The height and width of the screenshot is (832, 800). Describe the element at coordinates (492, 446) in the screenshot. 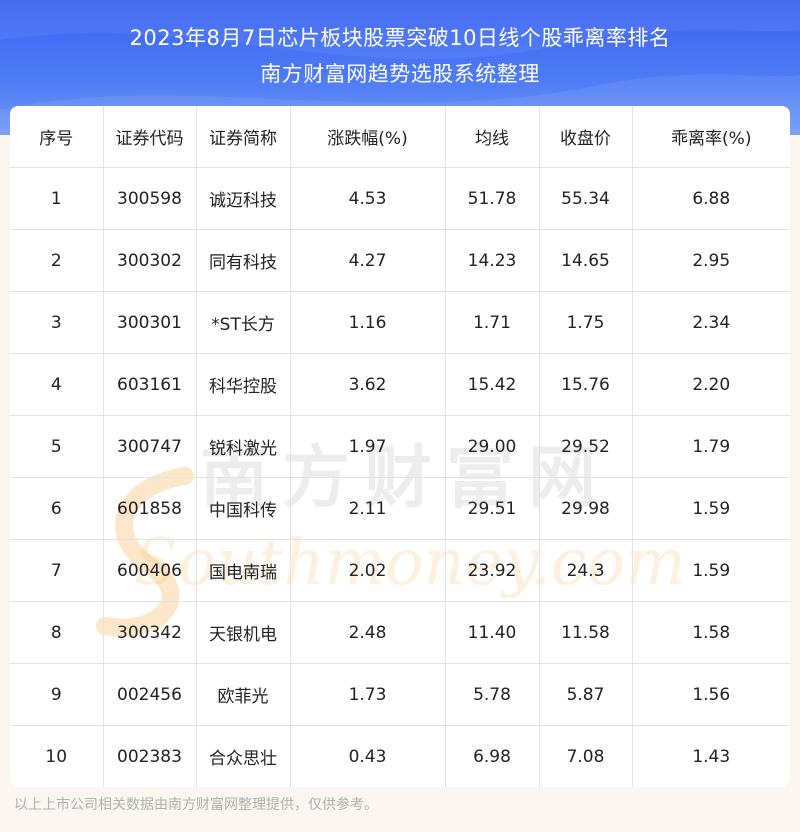

I see `cell-ma: 29.00` at that location.